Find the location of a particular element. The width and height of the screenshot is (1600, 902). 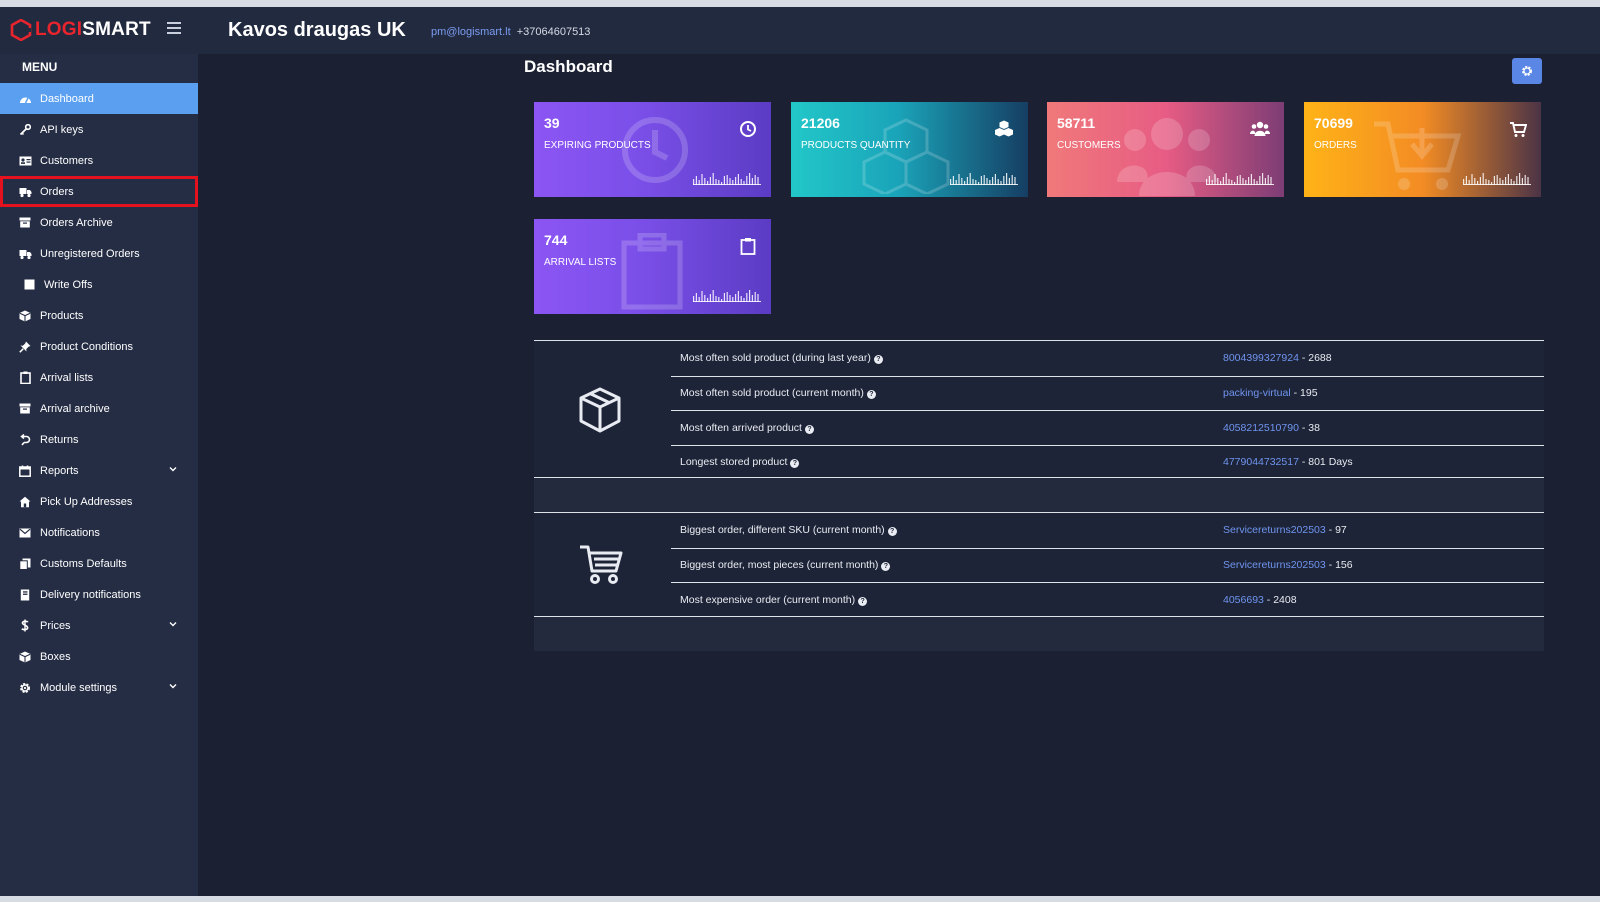

card-label: EXPIRING PRODUCTS is located at coordinates (597, 145).